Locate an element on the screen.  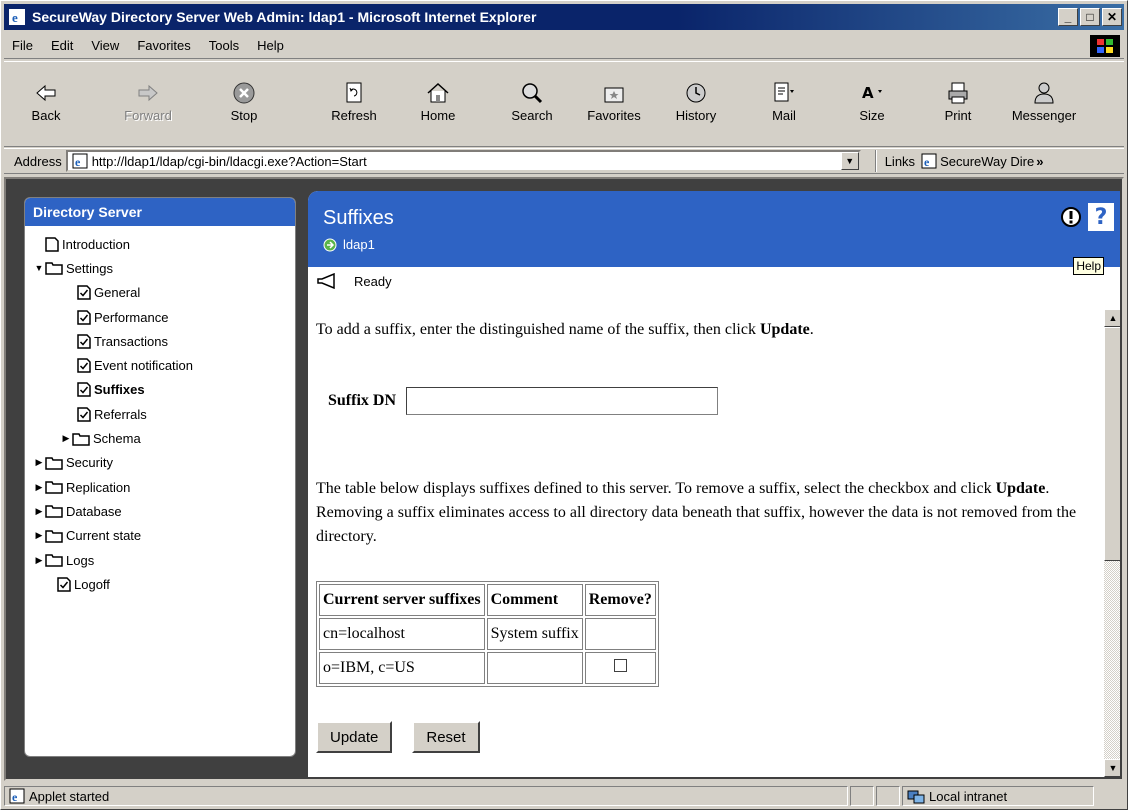
nav-item-settings: ▼ Settings is located at coordinates (160, 268).